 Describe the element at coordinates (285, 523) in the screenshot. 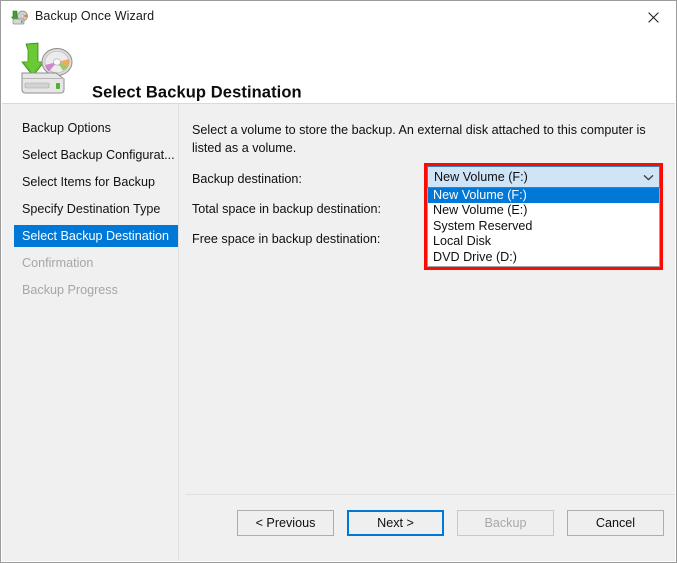

I see `previous-button: < Previous` at that location.